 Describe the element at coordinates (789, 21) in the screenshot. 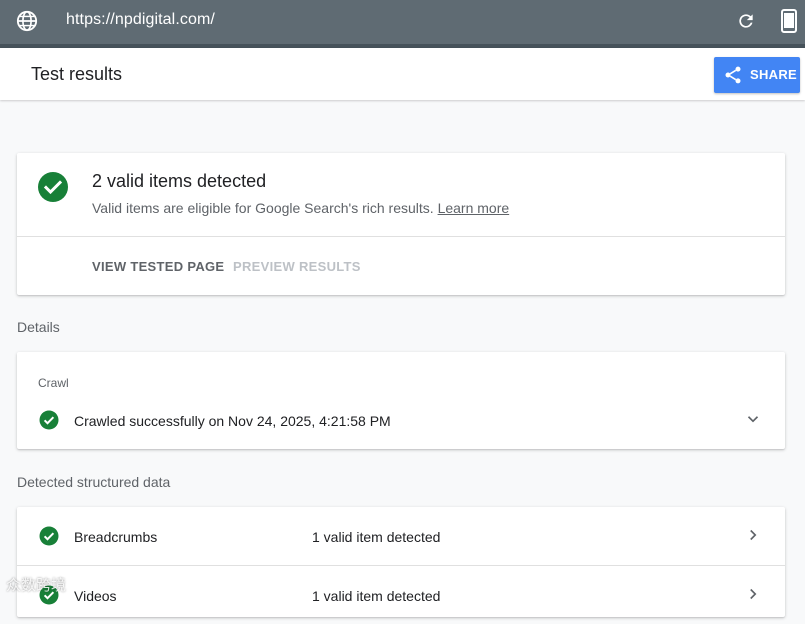

I see `phone-icon` at that location.